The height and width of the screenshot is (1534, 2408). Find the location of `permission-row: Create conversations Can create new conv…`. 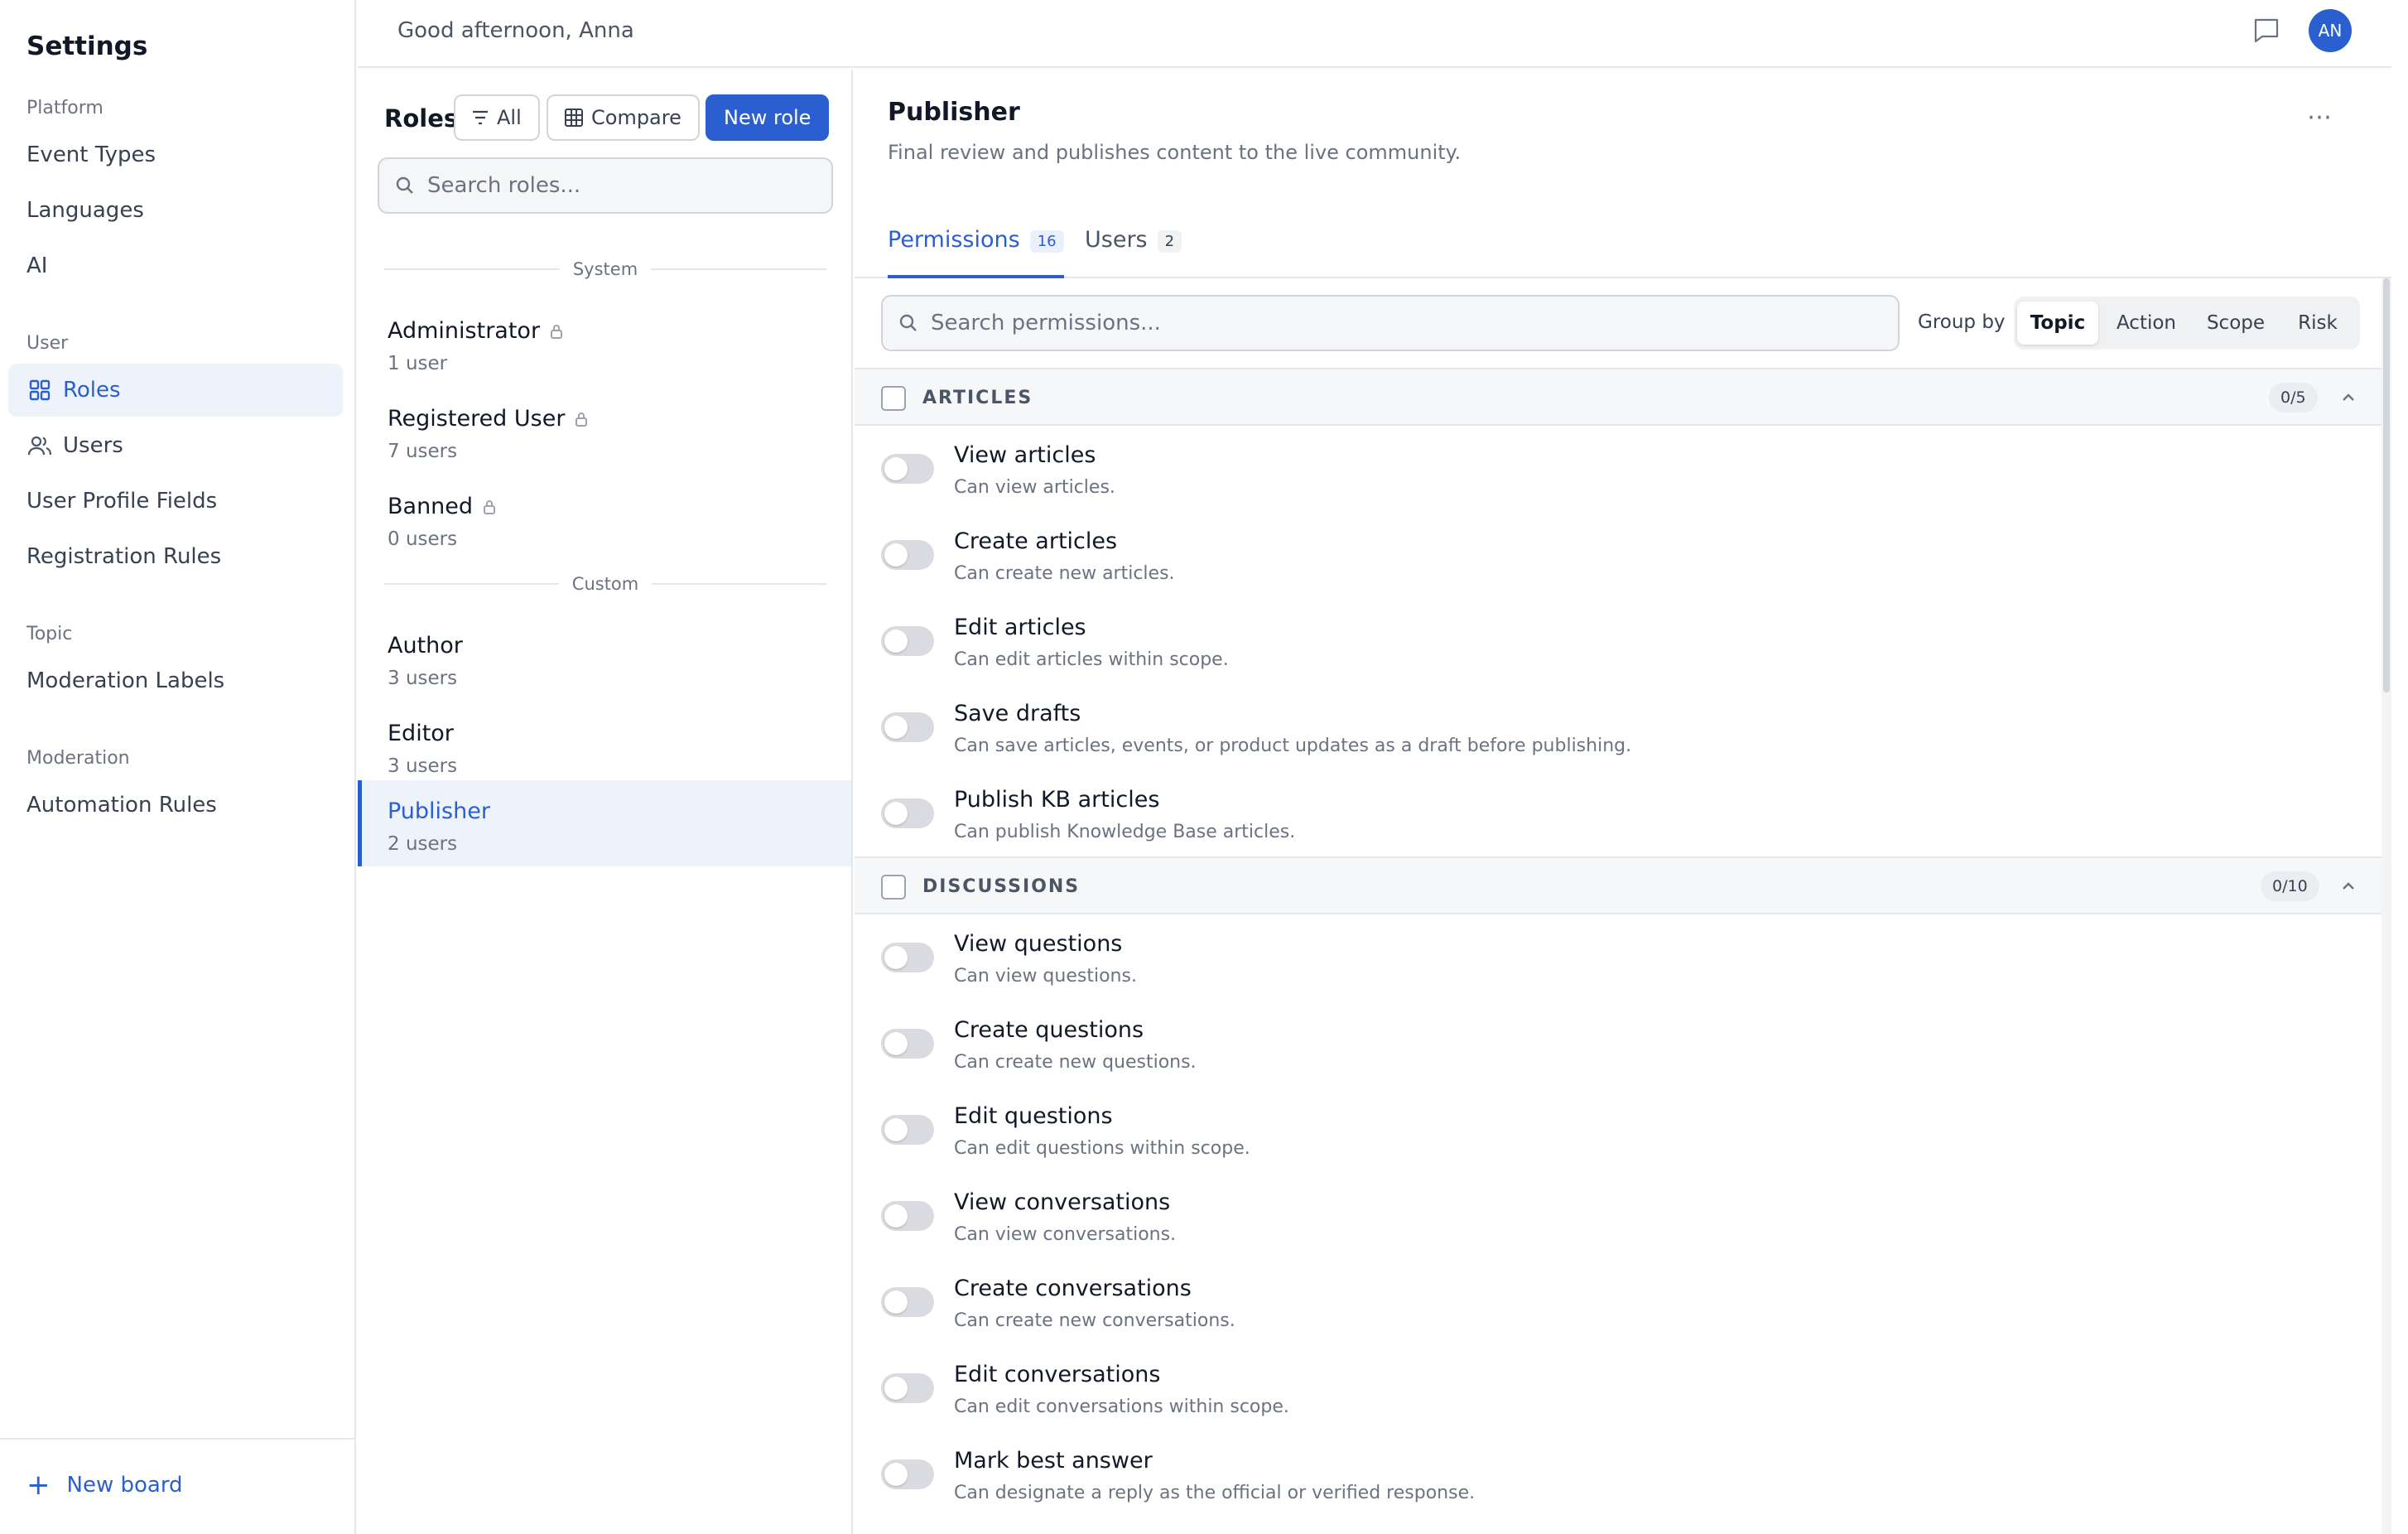

permission-row: Create conversations Can create new conv… is located at coordinates (1619, 1302).